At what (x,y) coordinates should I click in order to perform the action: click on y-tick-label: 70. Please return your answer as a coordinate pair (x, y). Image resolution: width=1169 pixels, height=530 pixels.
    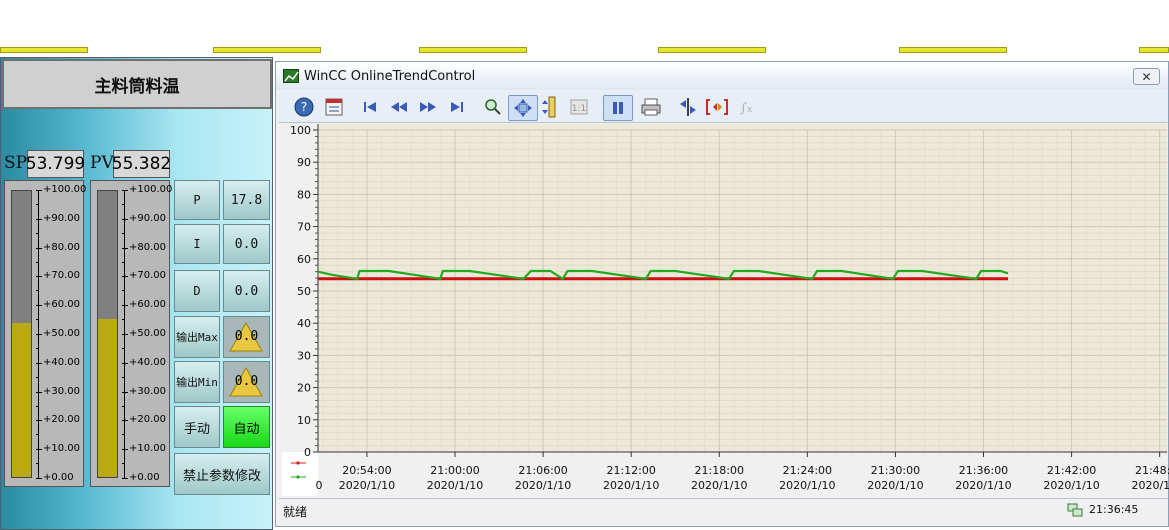
    Looking at the image, I should click on (304, 227).